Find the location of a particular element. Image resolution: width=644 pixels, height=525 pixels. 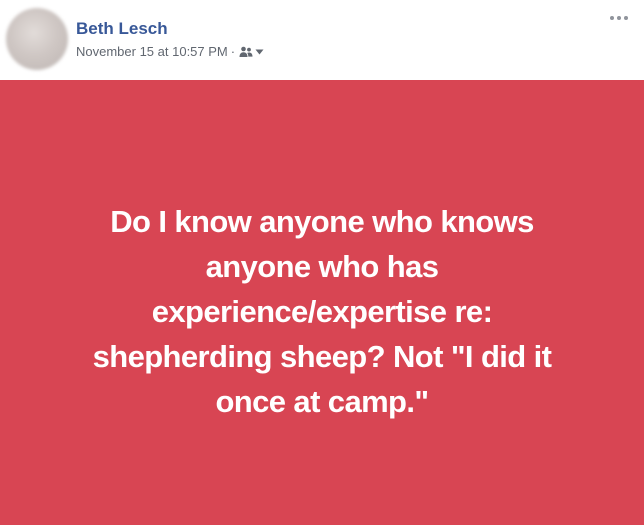

more-options-icon is located at coordinates (619, 18).